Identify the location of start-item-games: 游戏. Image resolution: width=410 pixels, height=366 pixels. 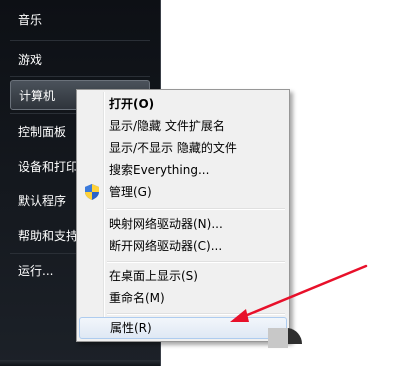
(80, 60).